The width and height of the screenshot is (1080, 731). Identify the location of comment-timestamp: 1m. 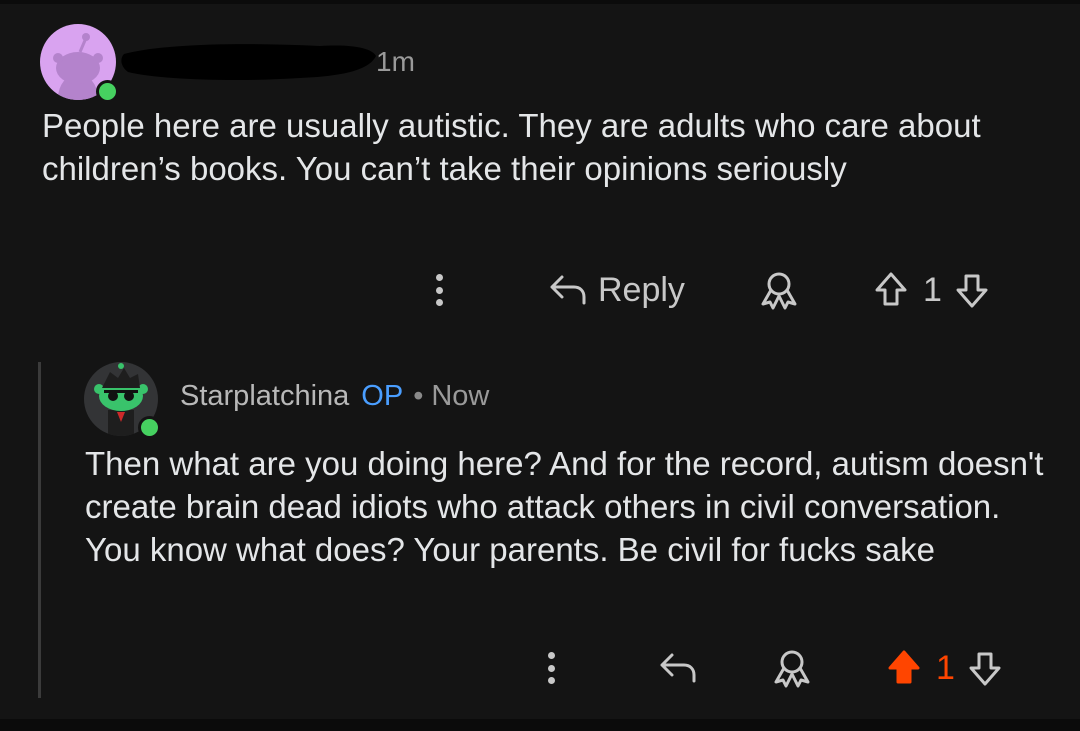
(395, 61).